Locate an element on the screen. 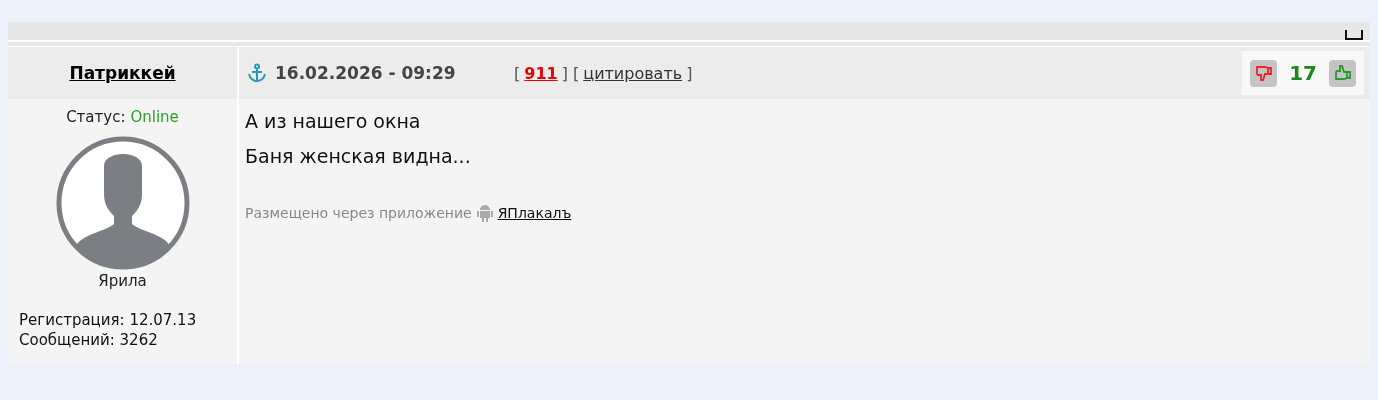  user-stat: Сообщений: 3262 is located at coordinates (89, 340).